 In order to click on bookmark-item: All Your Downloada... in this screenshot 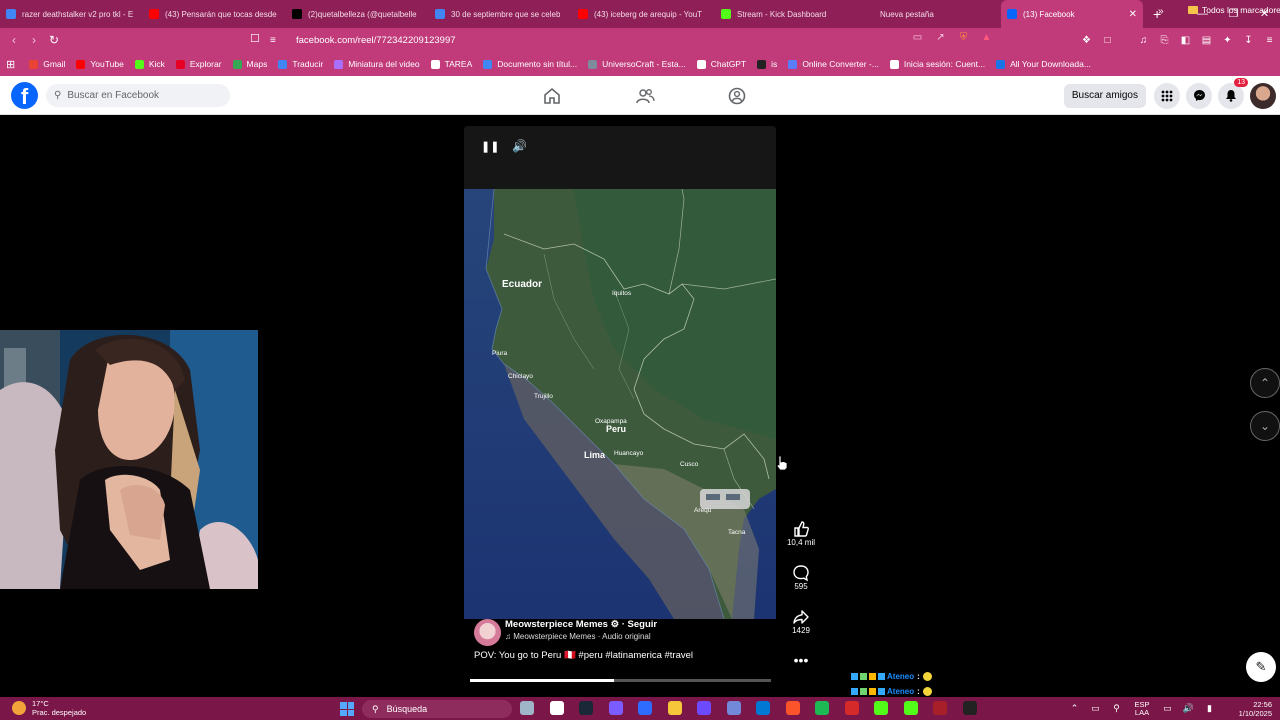, I will do `click(1043, 64)`.